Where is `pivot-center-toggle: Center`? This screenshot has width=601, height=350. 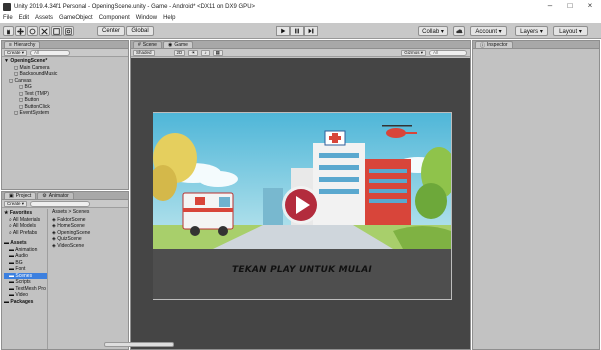 pivot-center-toggle: Center is located at coordinates (111, 31).